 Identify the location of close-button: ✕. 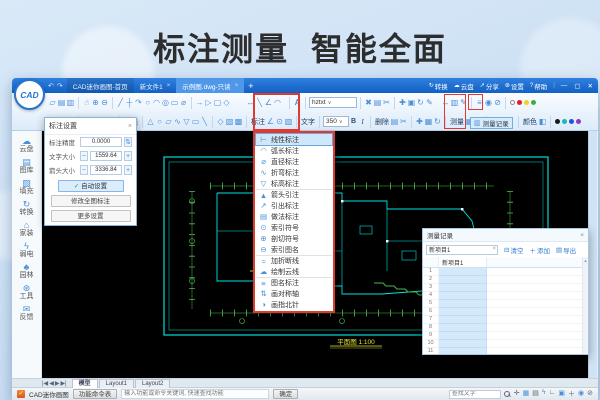
(590, 86).